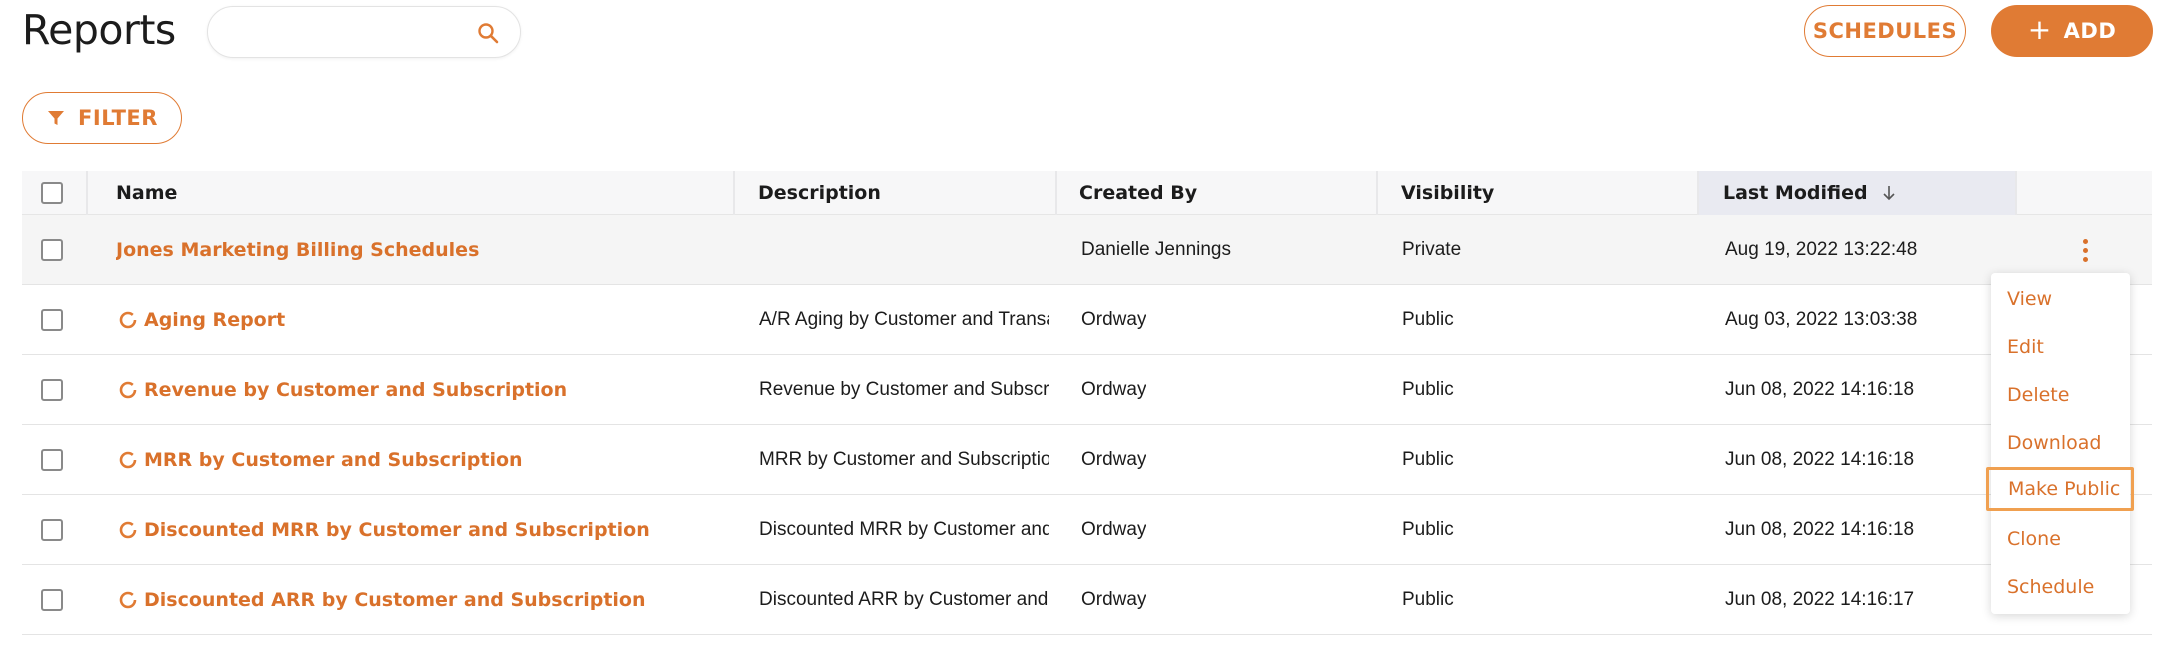 The image size is (2164, 648). What do you see at coordinates (1821, 319) in the screenshot?
I see `report-last-modified: Aug 03, 2022 13:03:38` at bounding box center [1821, 319].